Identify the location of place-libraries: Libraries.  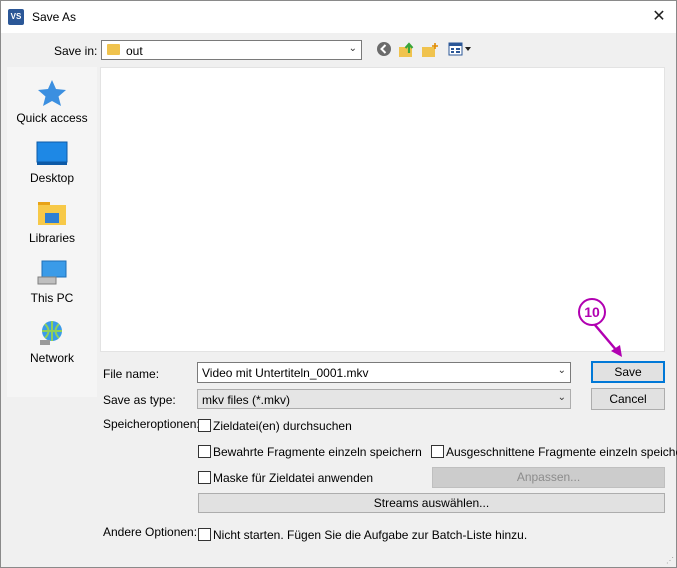
(52, 223).